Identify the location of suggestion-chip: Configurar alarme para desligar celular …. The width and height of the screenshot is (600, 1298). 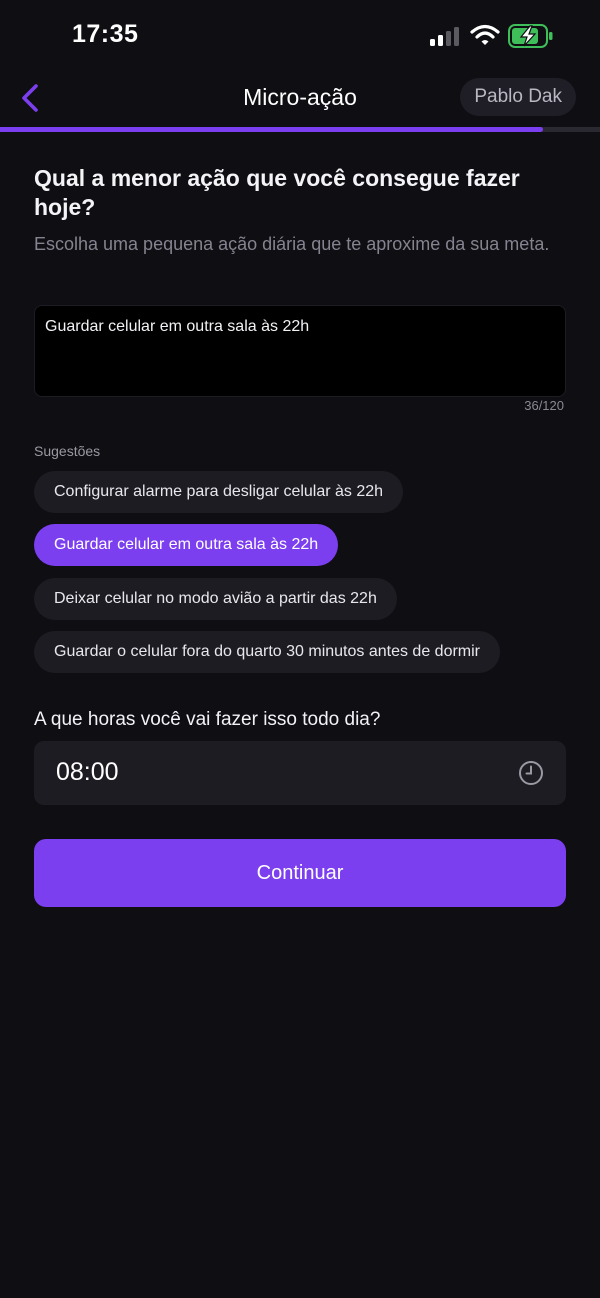
(219, 492).